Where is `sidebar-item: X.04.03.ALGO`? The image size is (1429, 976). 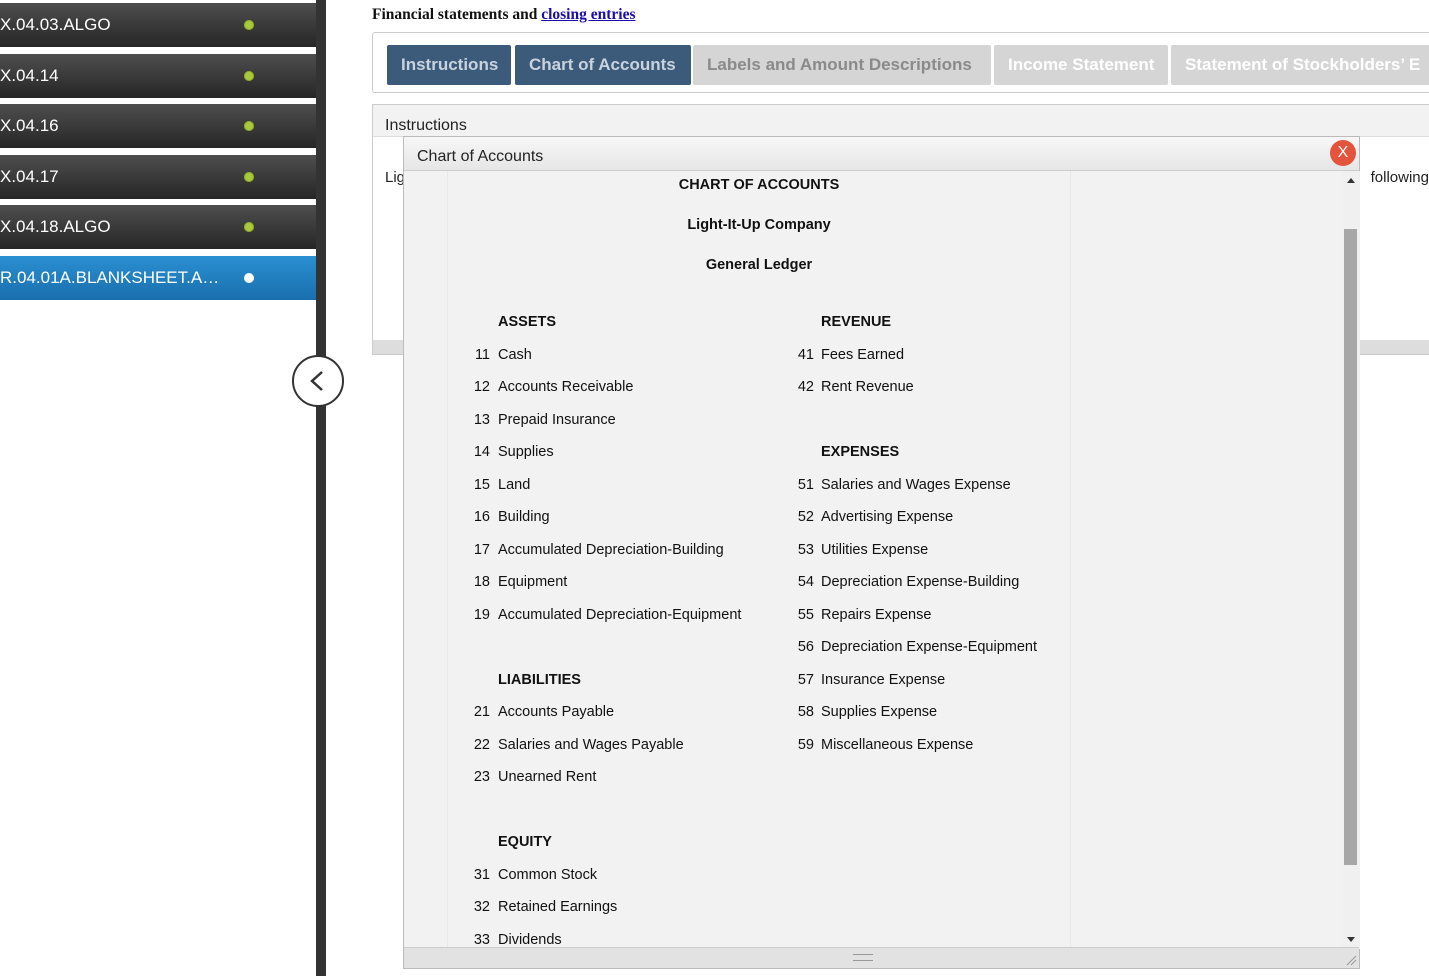
sidebar-item: X.04.03.ALGO is located at coordinates (158, 25).